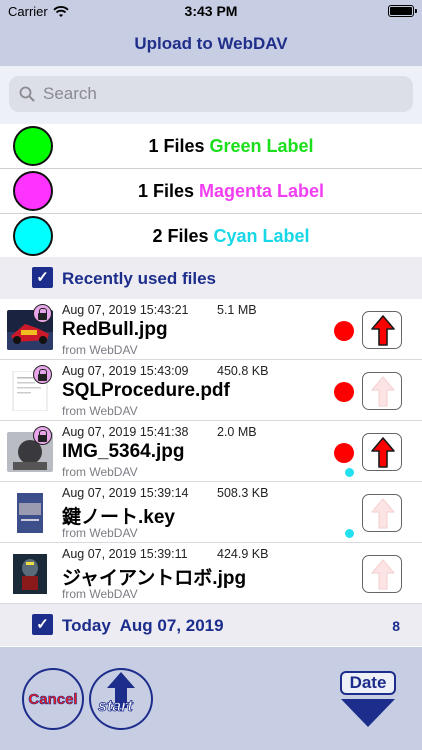 The width and height of the screenshot is (422, 750). What do you see at coordinates (27, 94) in the screenshot?
I see `search-icon` at bounding box center [27, 94].